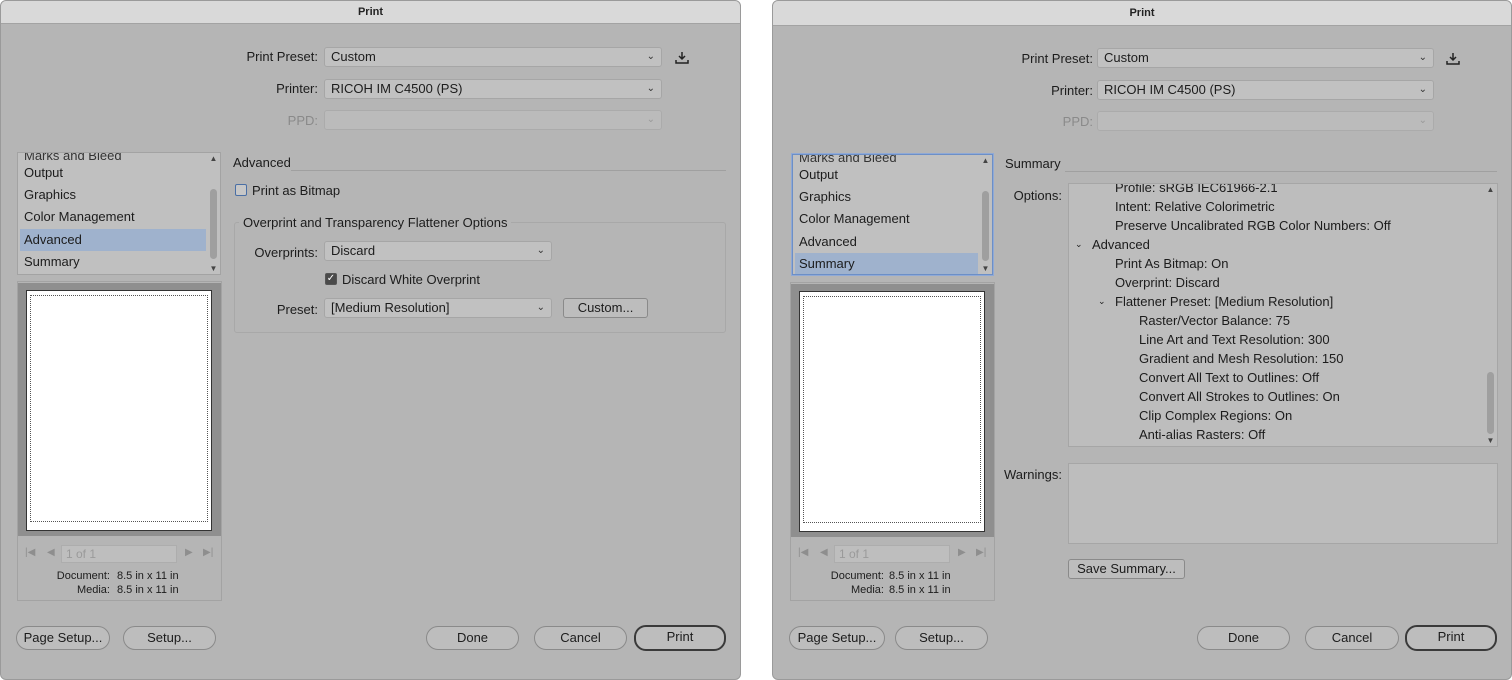 The image size is (1512, 680). I want to click on print-as-bitmap-label: Print as Bitmap, so click(296, 190).